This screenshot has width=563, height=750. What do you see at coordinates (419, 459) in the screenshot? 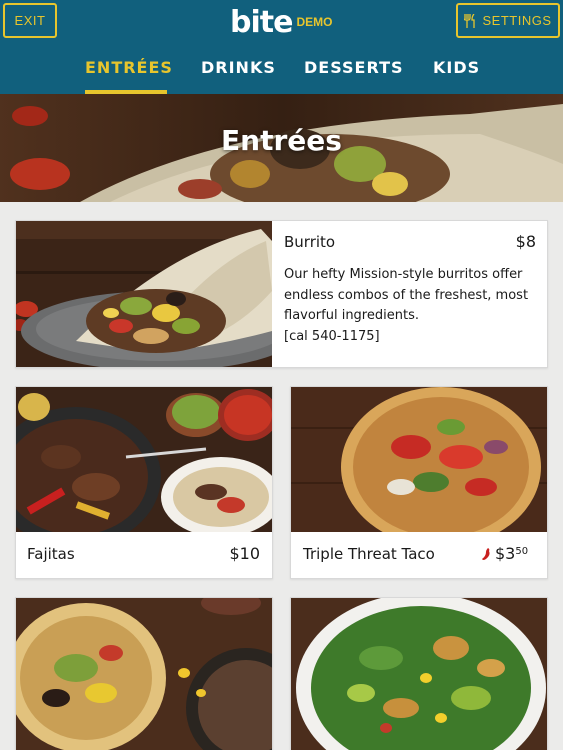
I see `taco-photo` at bounding box center [419, 459].